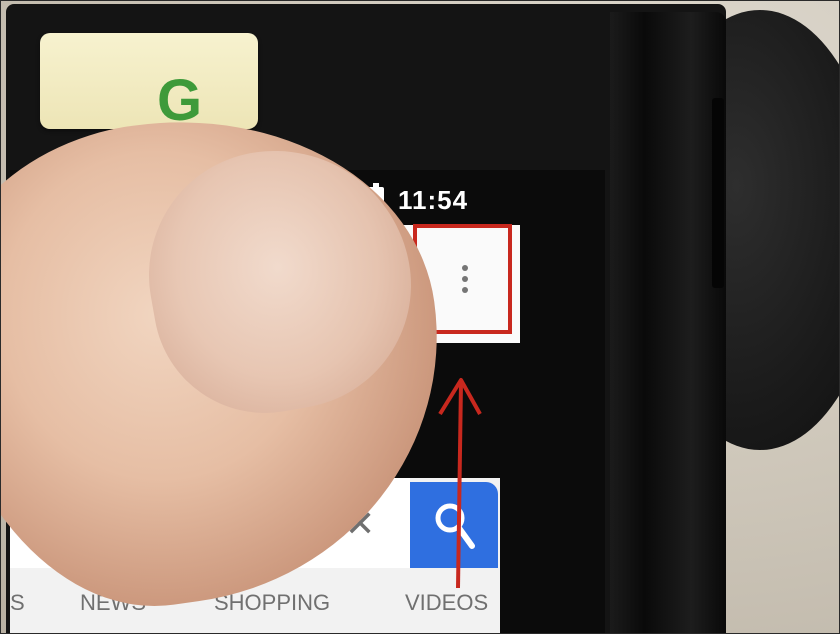 This screenshot has width=840, height=634. I want to click on logo-sticker: G, so click(149, 83).